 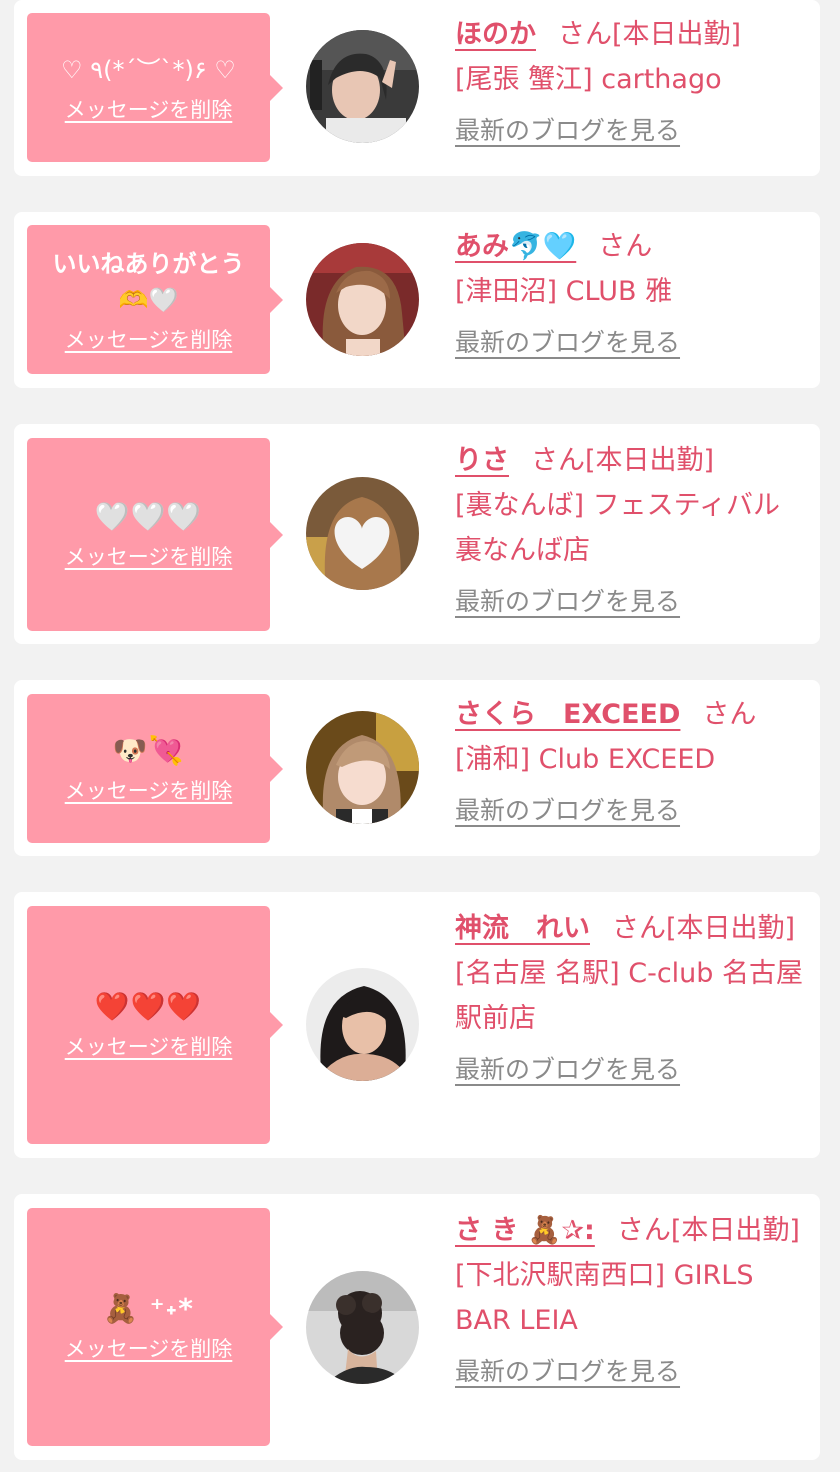 I want to click on cast-name-link: さ き 🧸✰:, so click(x=525, y=1230).